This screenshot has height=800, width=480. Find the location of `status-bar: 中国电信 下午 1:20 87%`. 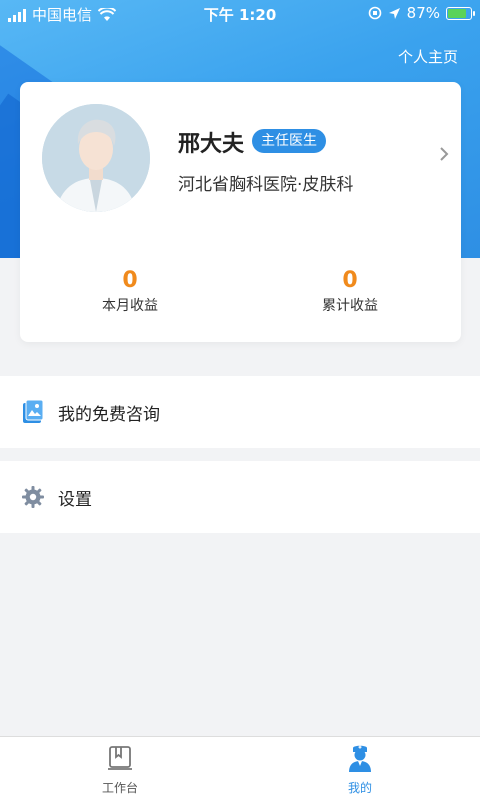

status-bar: 中国电信 下午 1:20 87% is located at coordinates (240, 14).